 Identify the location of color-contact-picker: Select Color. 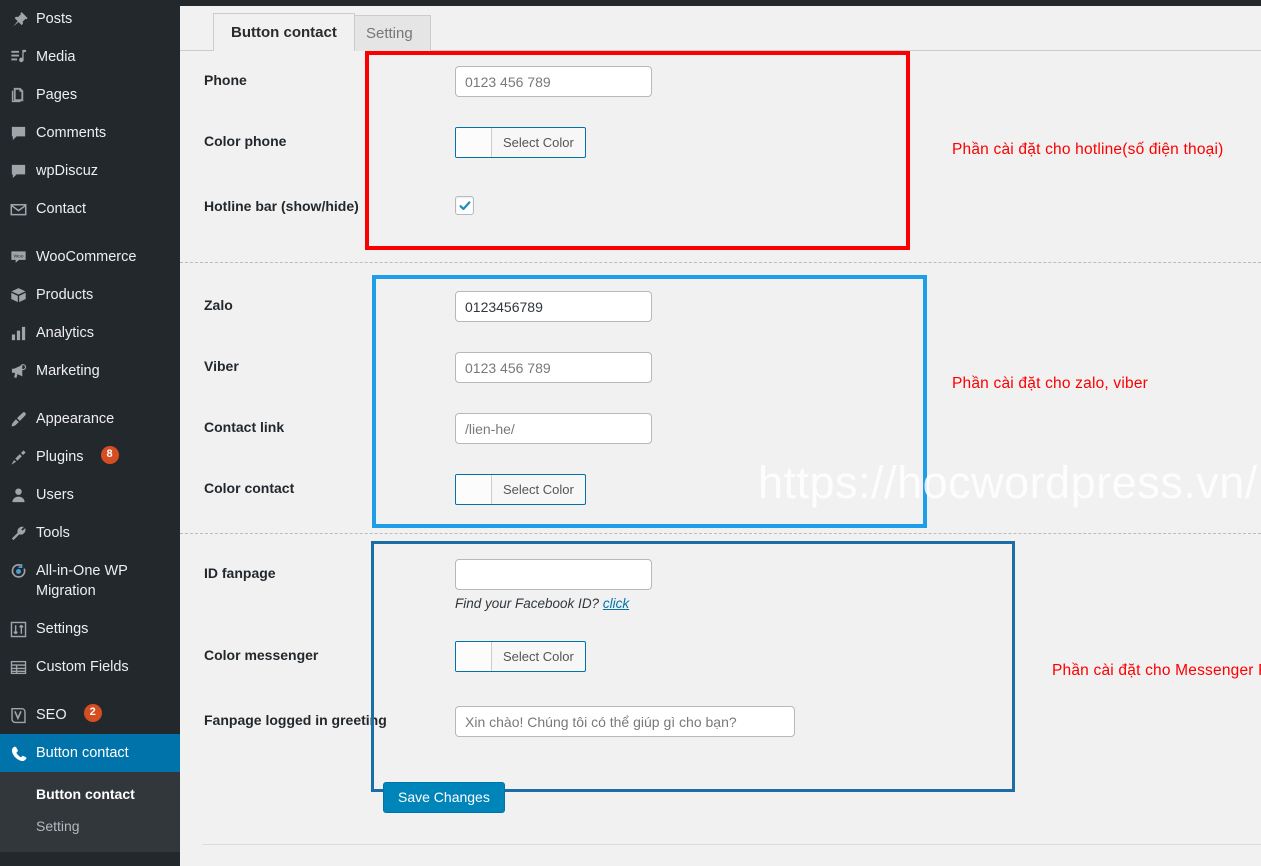
(520, 489).